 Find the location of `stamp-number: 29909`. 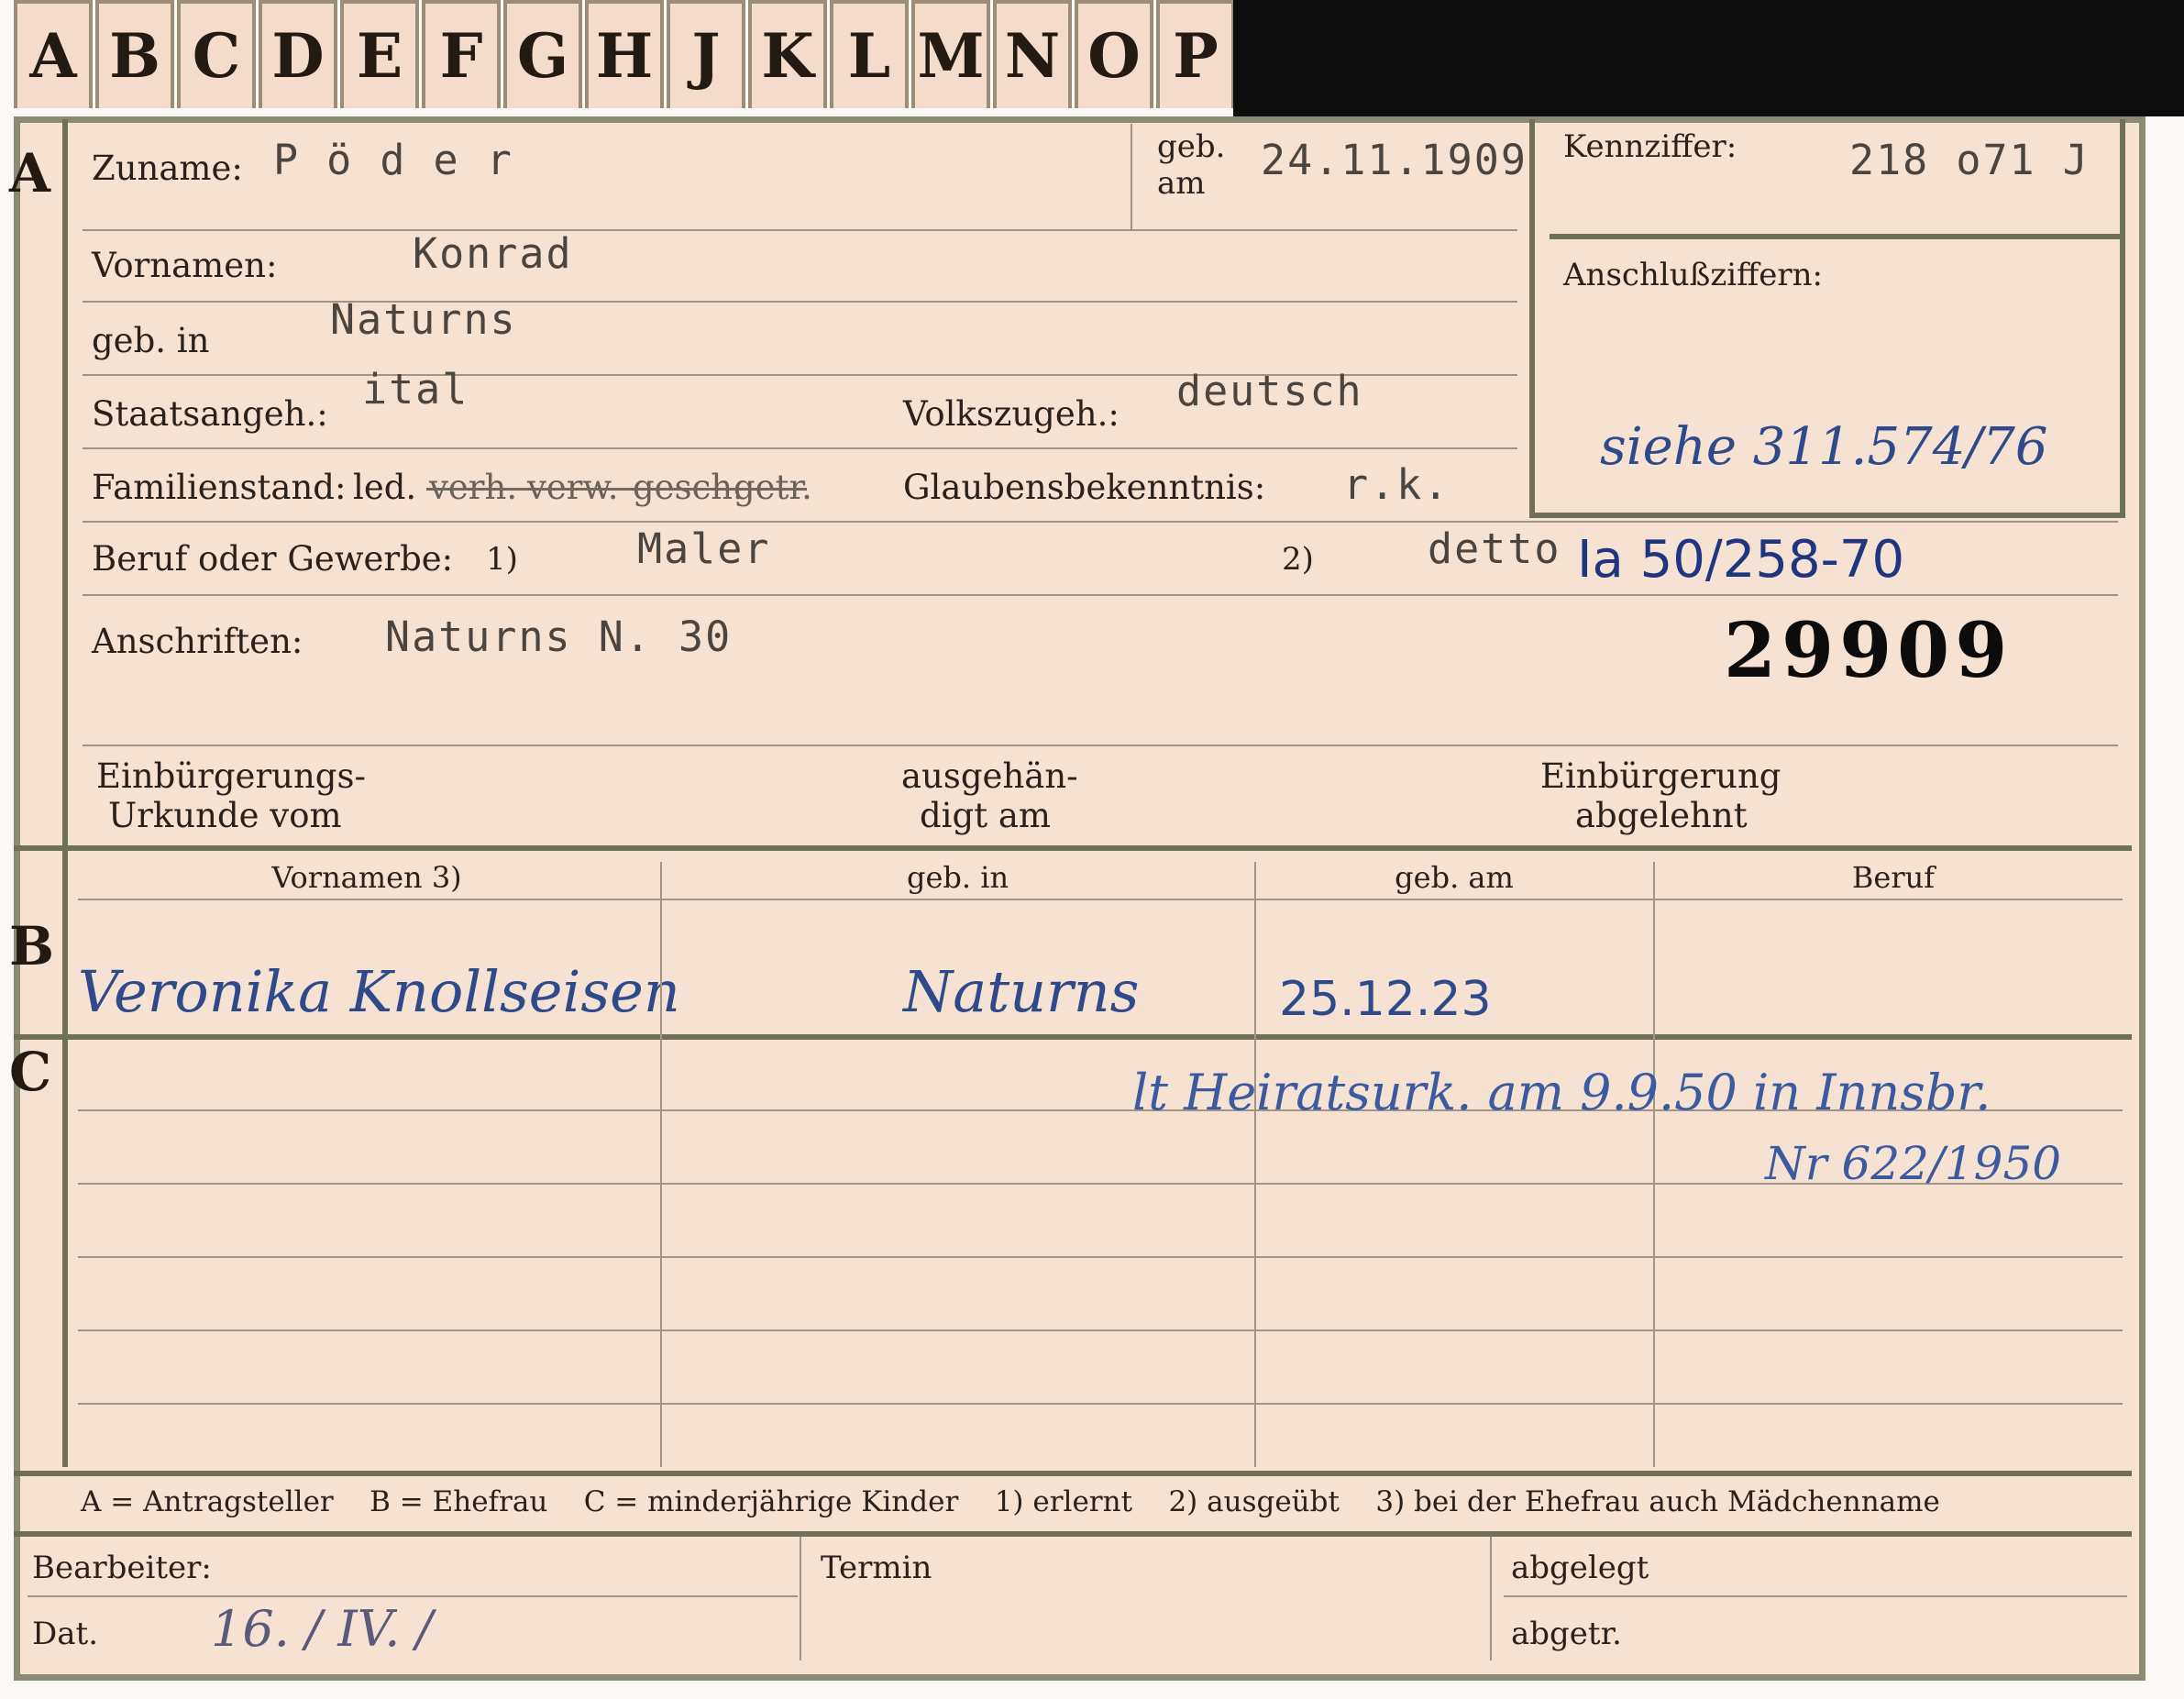

stamp-number: 29909 is located at coordinates (1868, 651).